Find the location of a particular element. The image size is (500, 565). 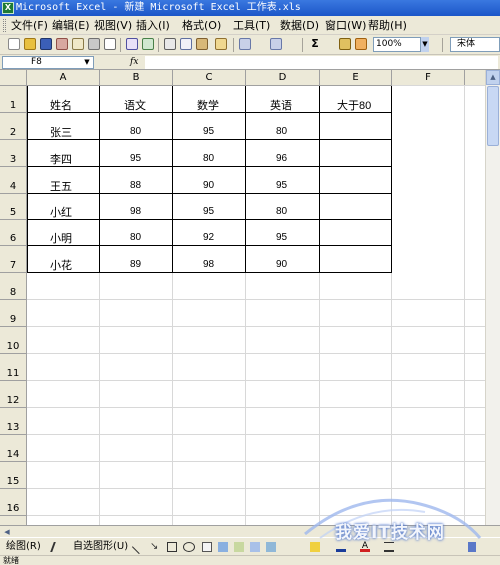

cell-d4: 95 is located at coordinates (281, 185).